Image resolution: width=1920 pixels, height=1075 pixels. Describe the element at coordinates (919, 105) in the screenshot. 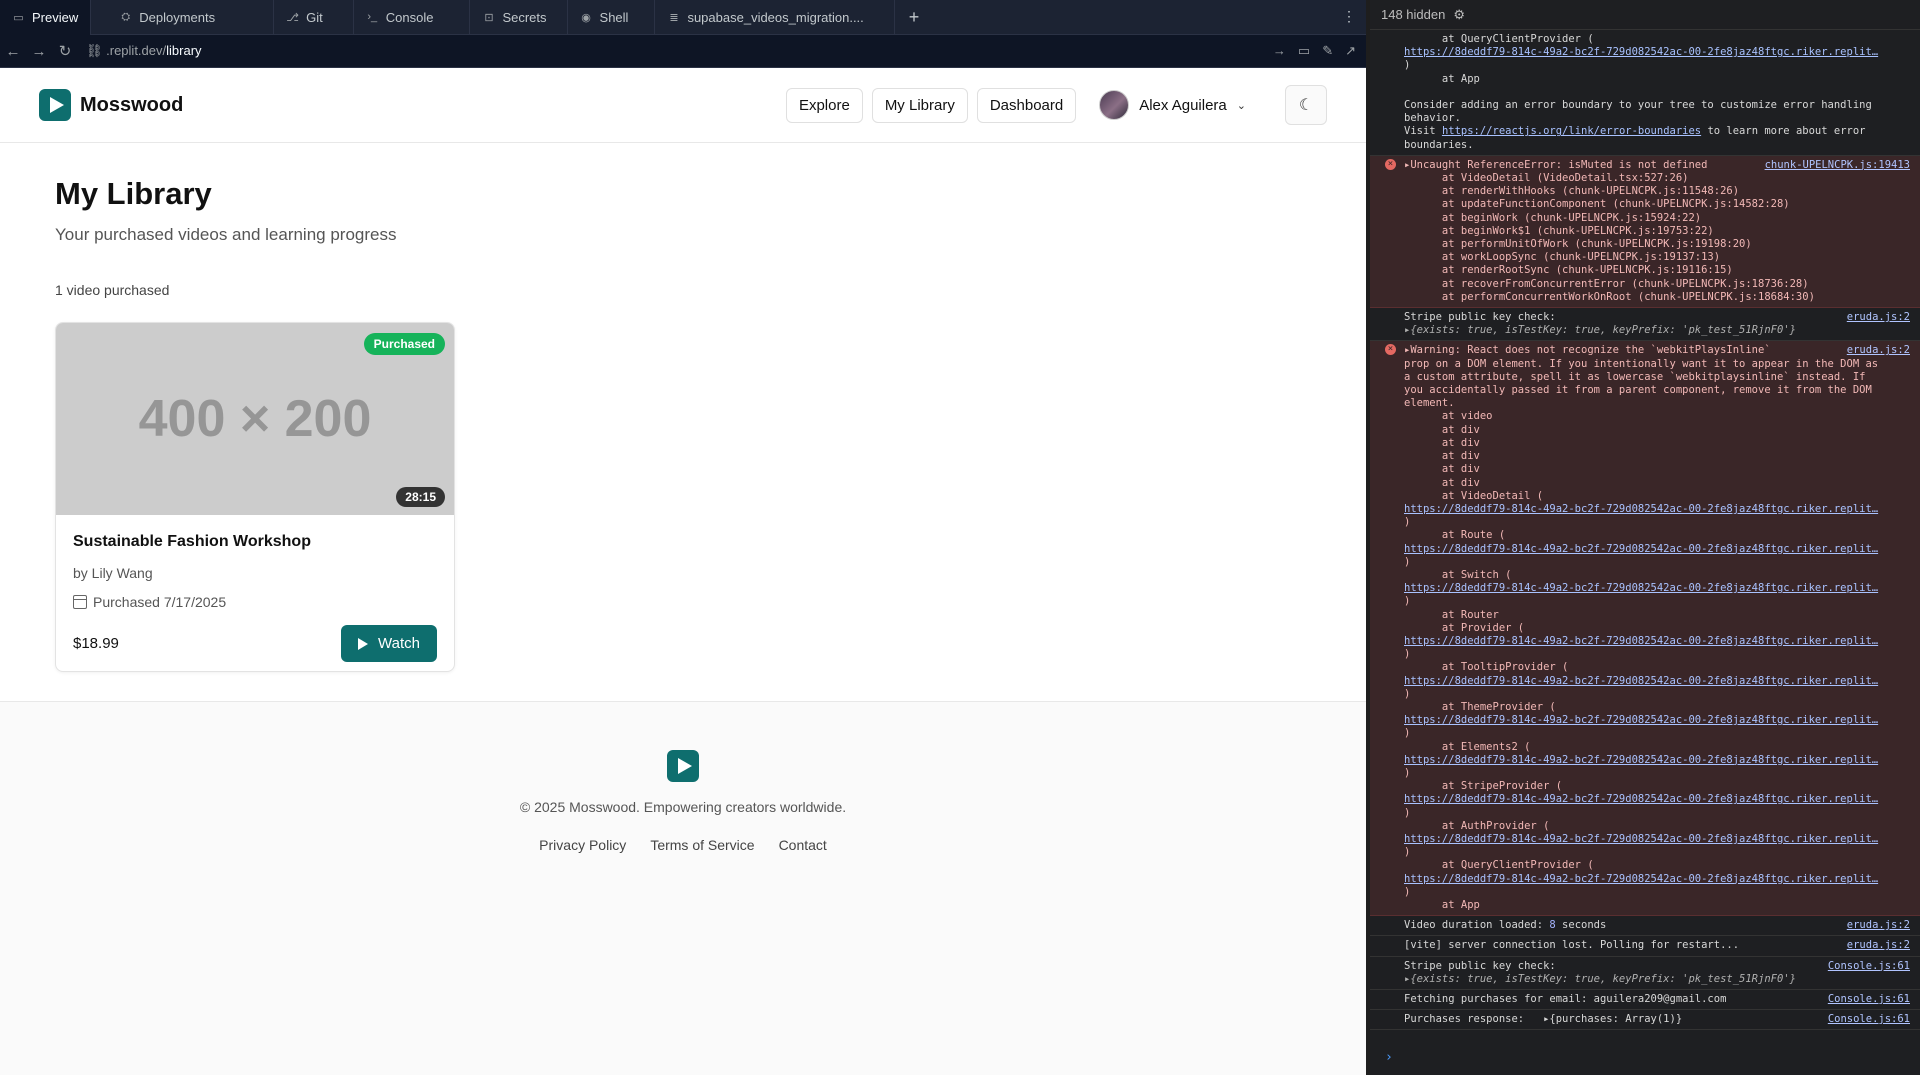

I see `nav-my-library-button: My Library` at that location.